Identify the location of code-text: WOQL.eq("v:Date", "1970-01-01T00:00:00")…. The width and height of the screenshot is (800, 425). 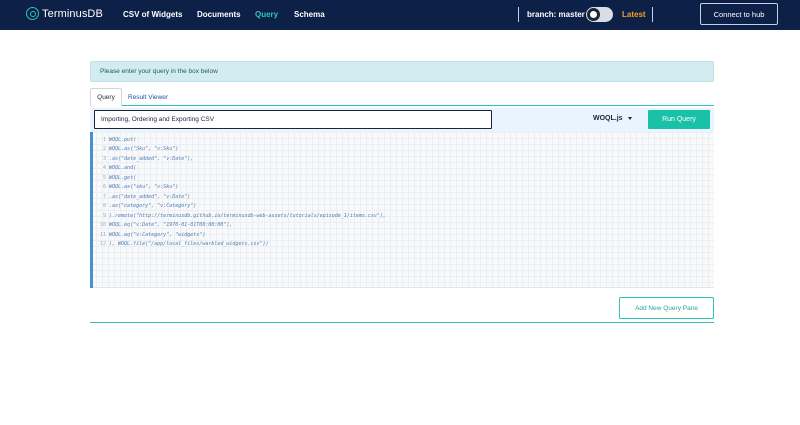
(171, 225).